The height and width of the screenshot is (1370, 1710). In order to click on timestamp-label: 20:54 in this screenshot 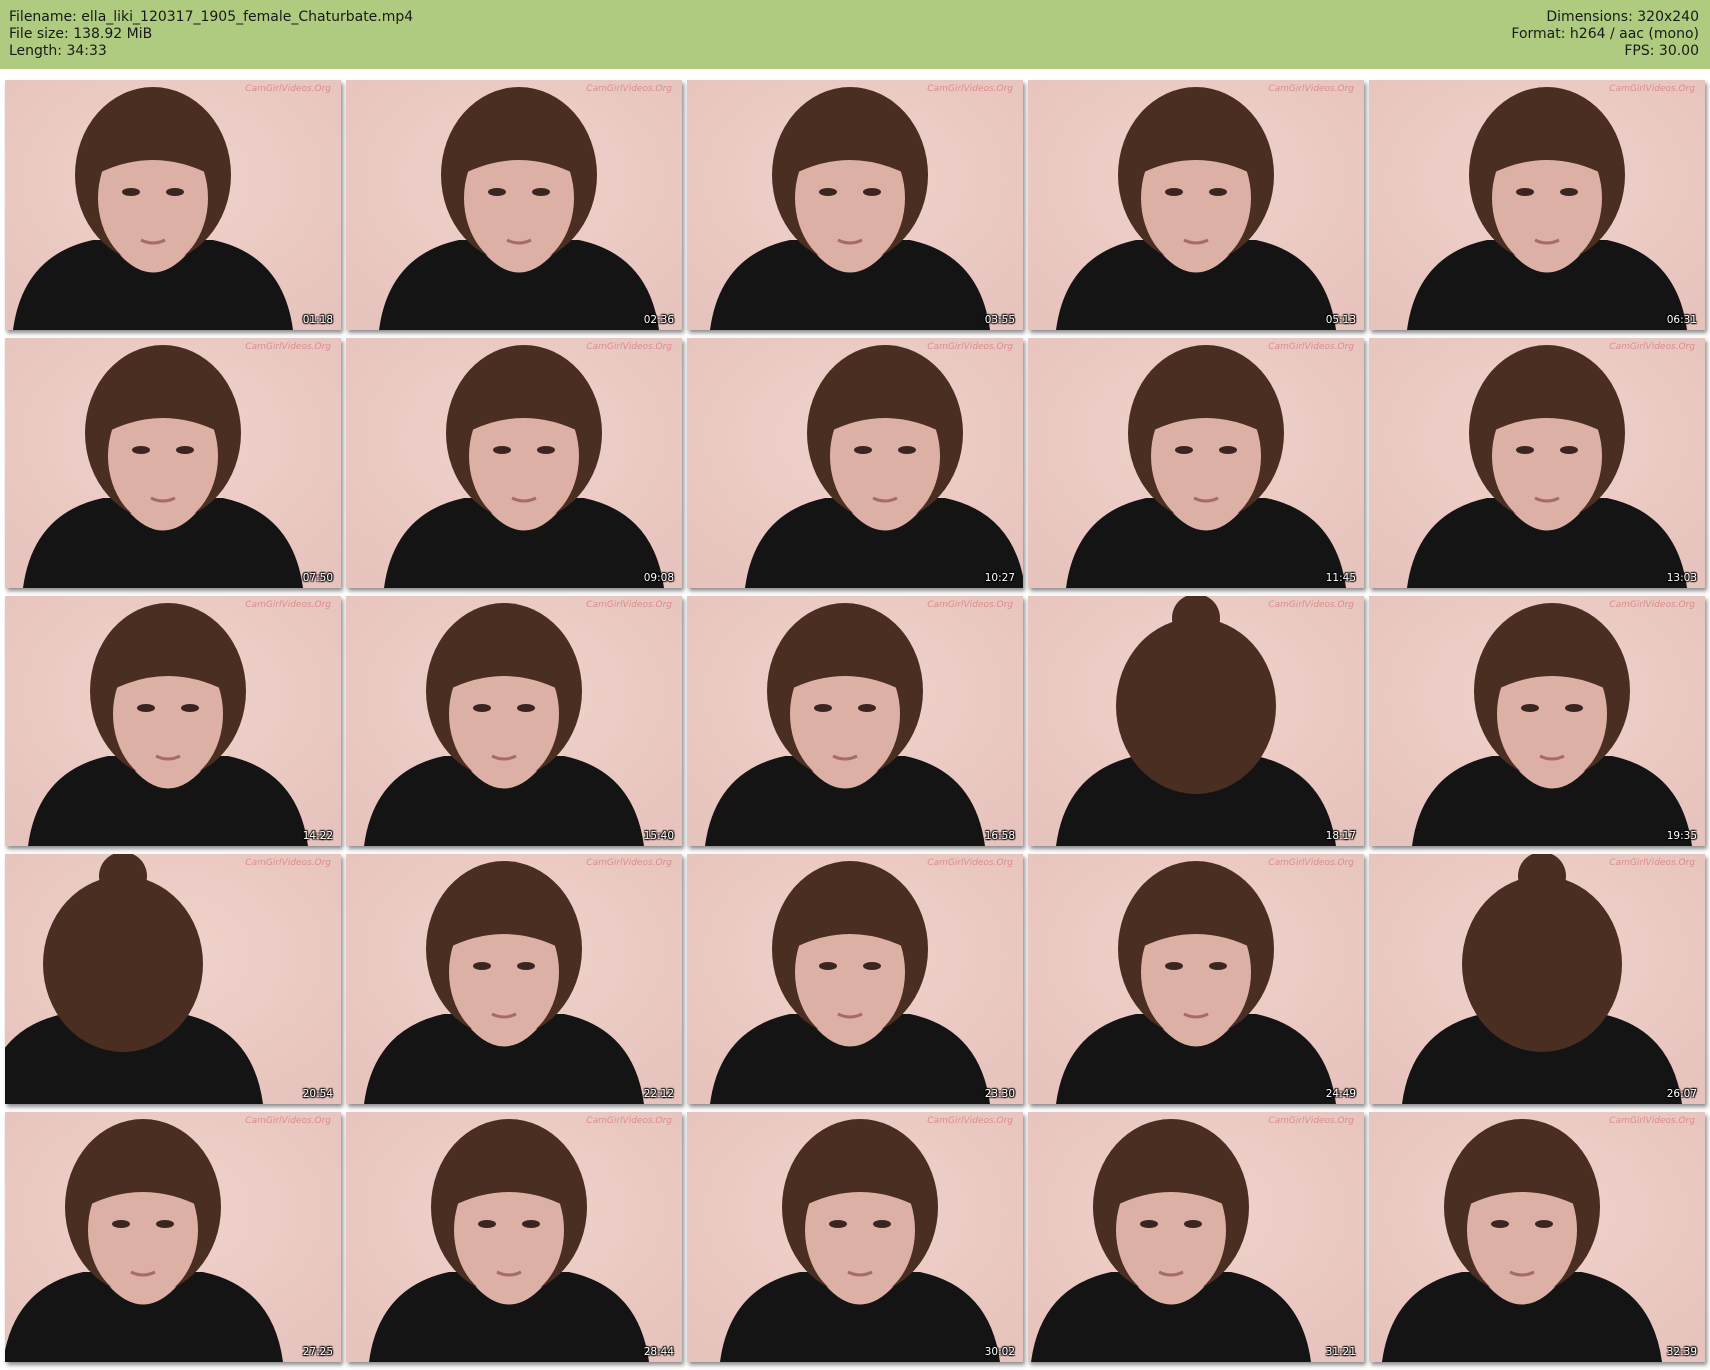, I will do `click(317, 1094)`.